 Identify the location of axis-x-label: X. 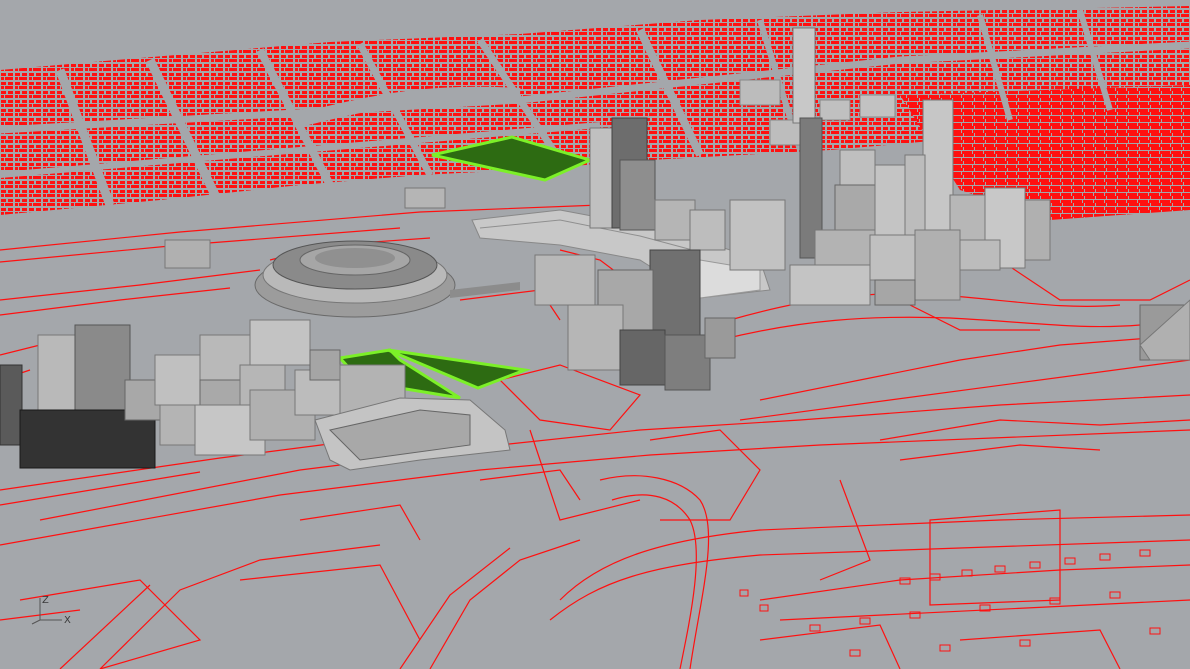
(67, 620).